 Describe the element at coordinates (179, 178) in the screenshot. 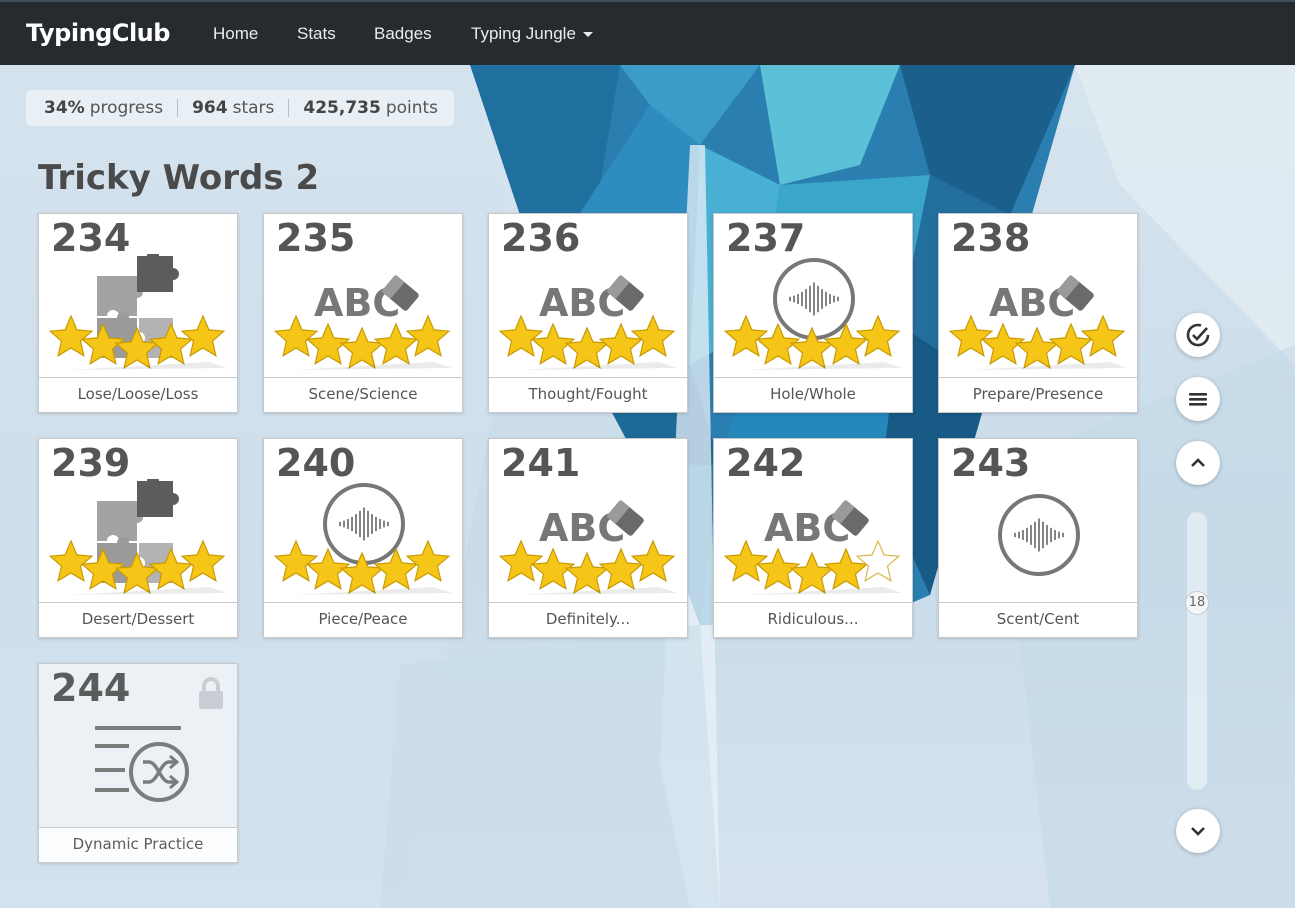

I see `section-title: Tricky Words 2` at that location.